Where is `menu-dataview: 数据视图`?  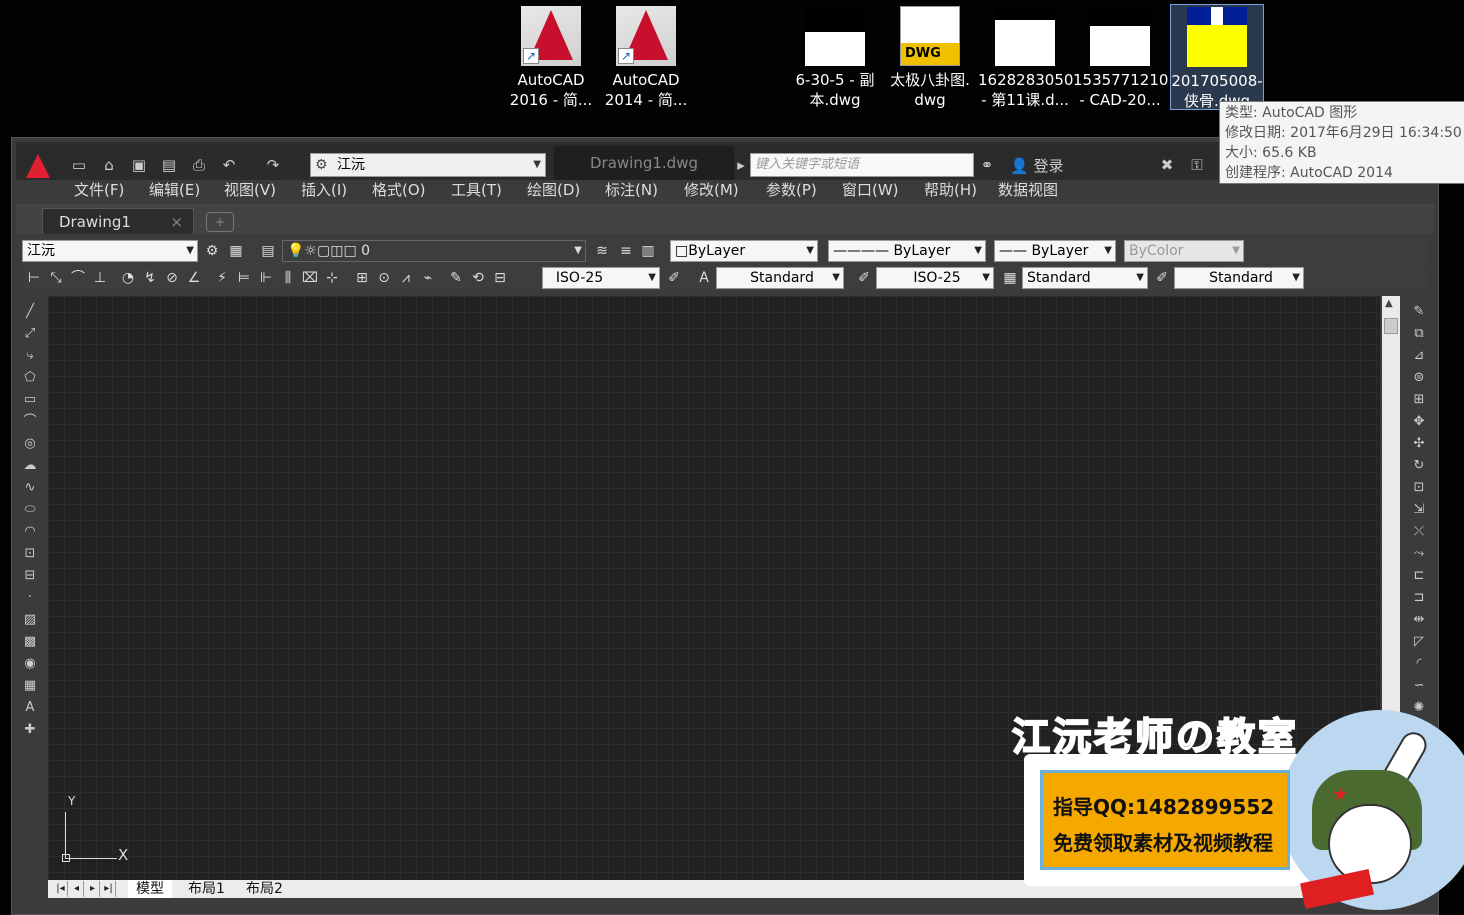 menu-dataview: 数据视图 is located at coordinates (1028, 190).